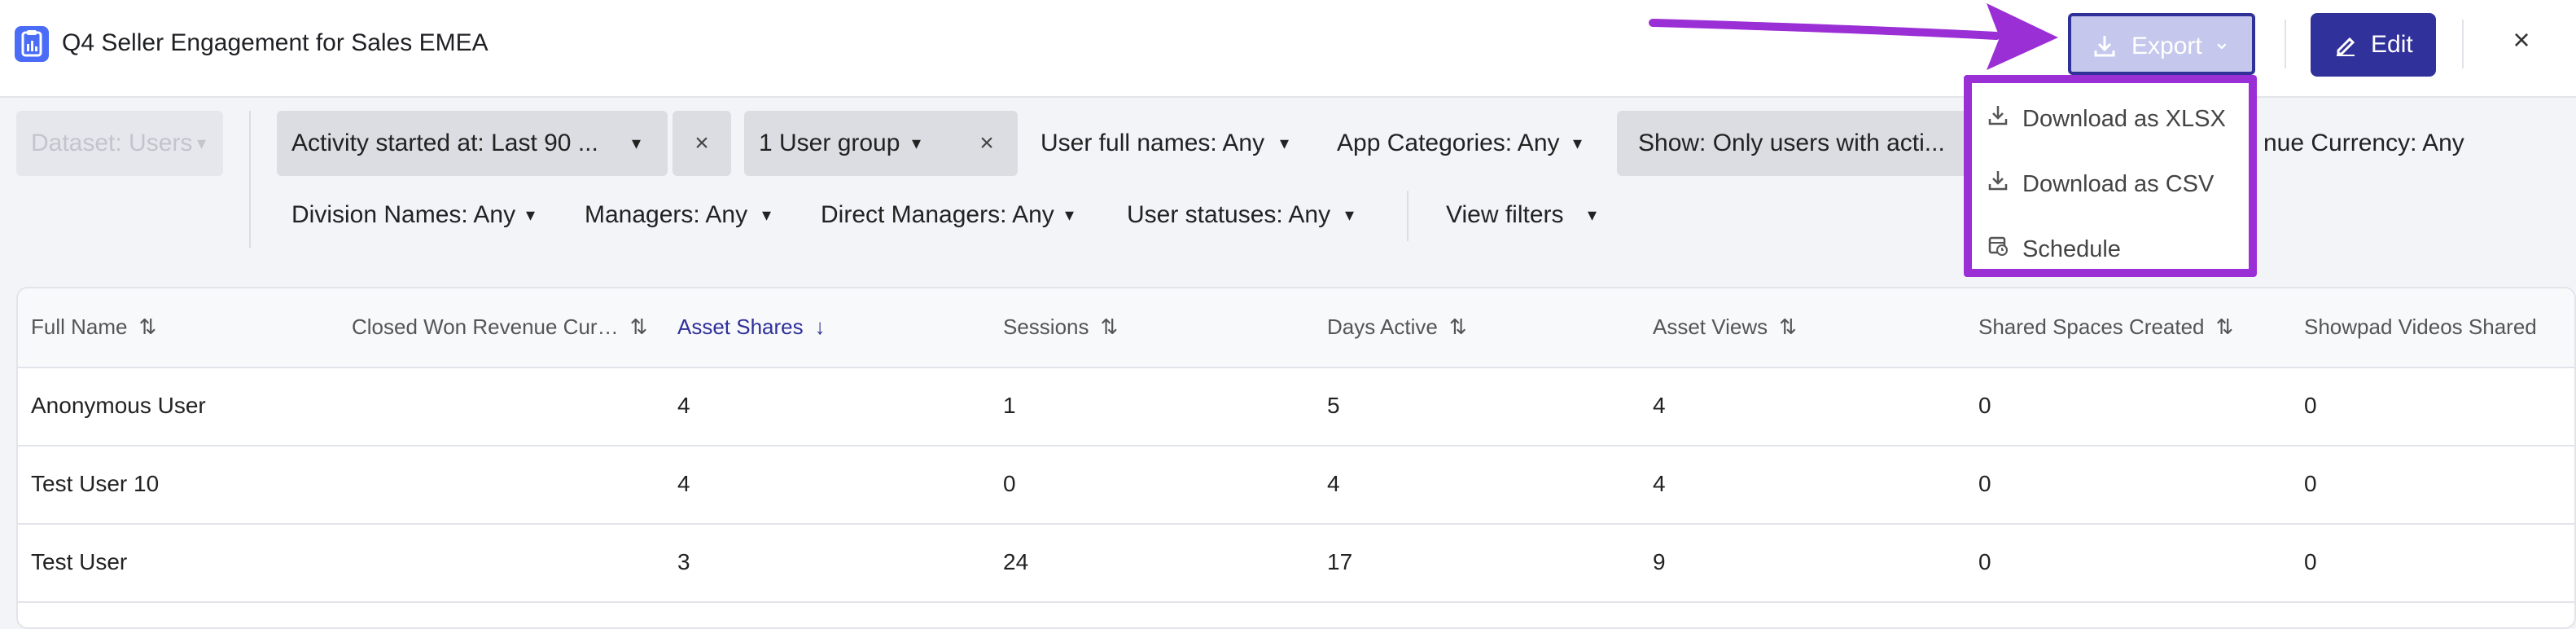 The image size is (2576, 629). I want to click on cell-sessions: 1, so click(1009, 405).